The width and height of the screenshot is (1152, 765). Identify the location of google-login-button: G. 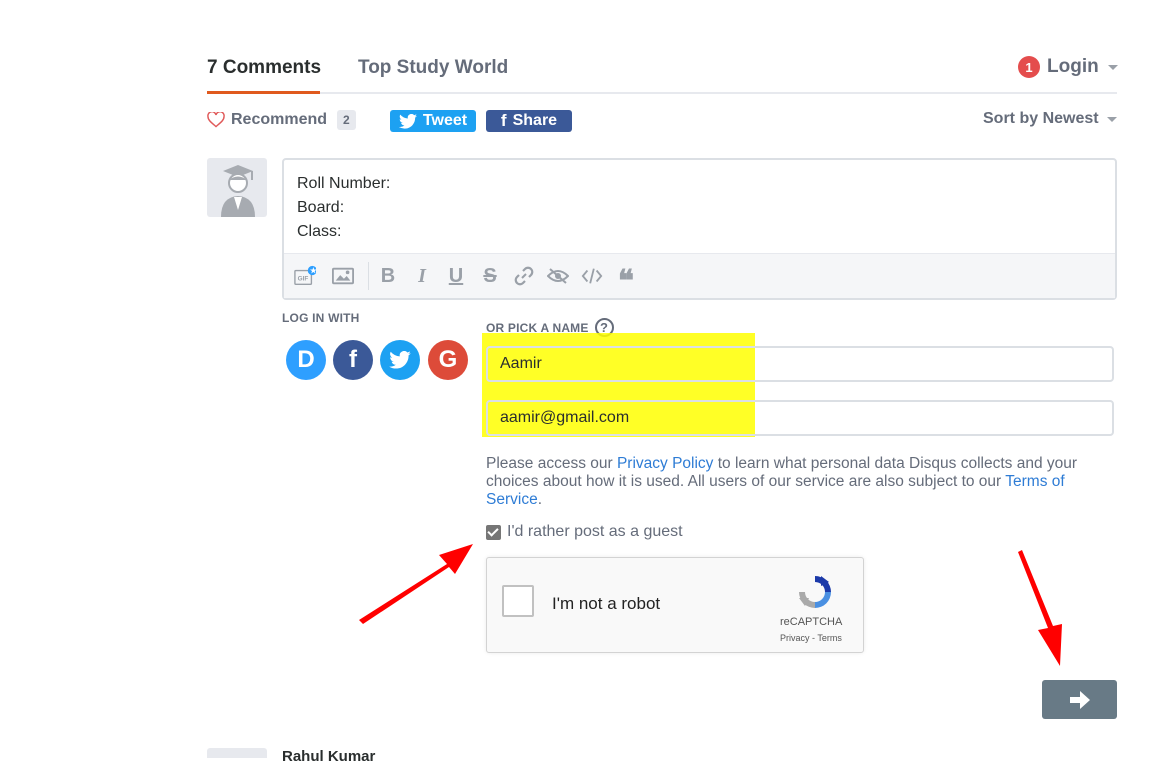
(448, 360).